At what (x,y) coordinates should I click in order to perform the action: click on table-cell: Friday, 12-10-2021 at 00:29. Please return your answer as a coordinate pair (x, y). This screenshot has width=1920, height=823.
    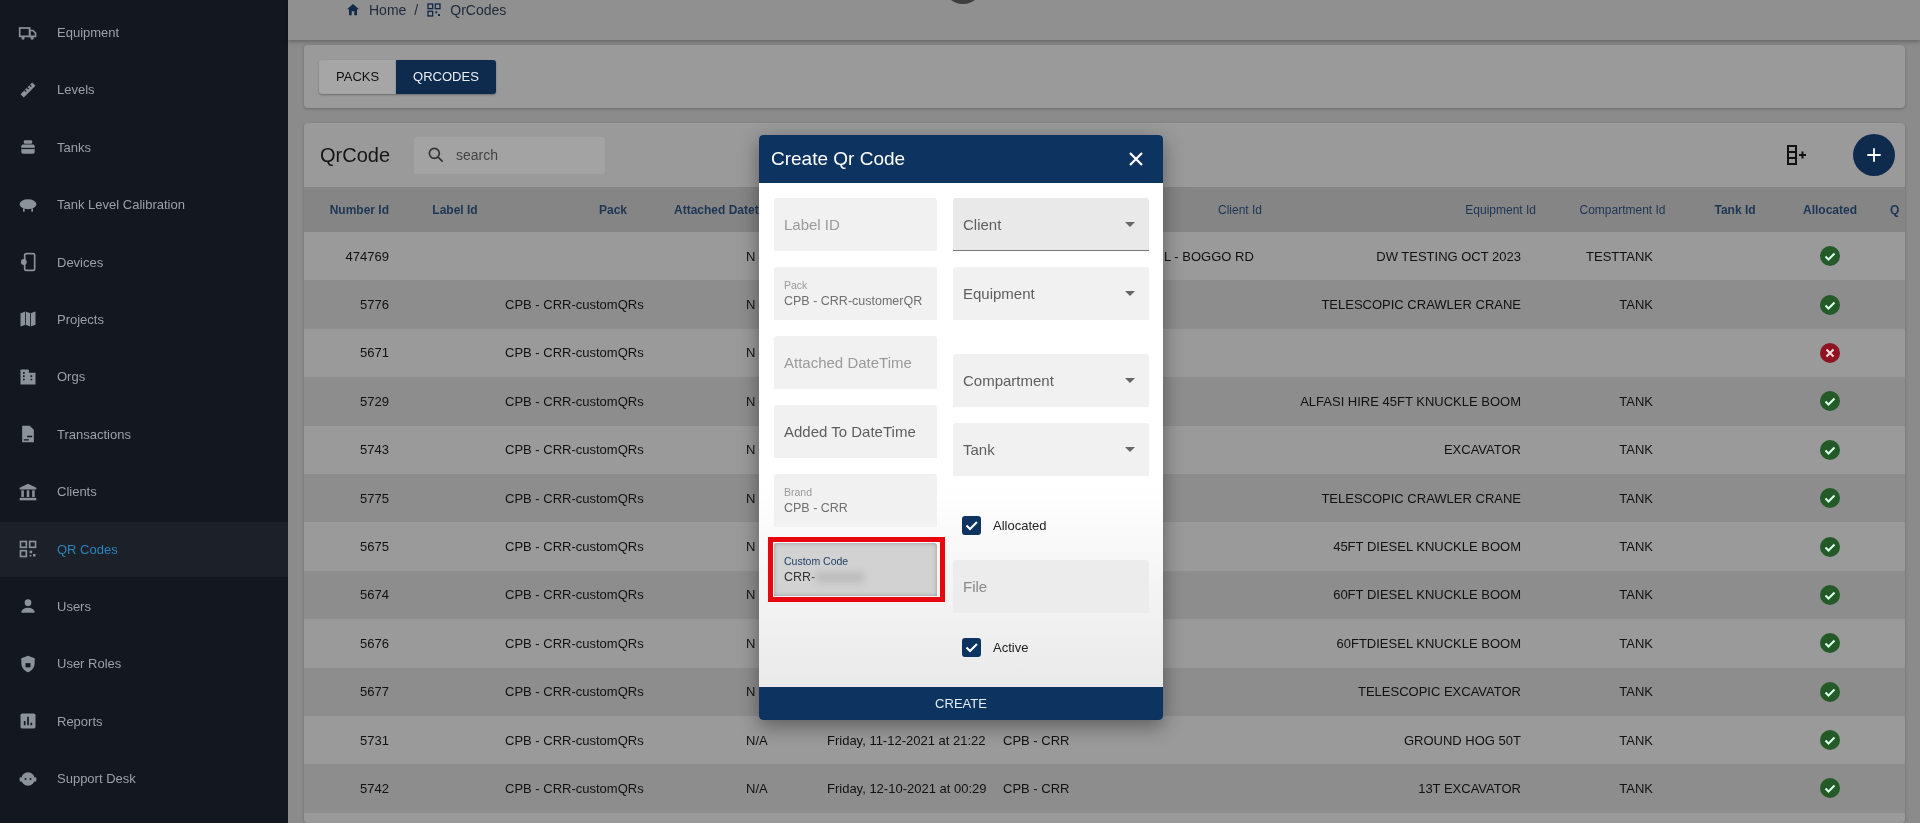
    Looking at the image, I should click on (907, 788).